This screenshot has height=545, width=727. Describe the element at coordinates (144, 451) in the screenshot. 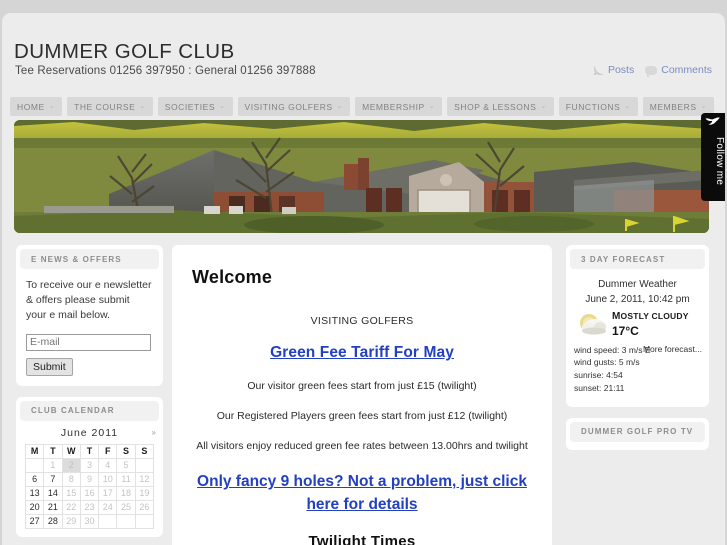

I see `calendar-weekday: S` at that location.